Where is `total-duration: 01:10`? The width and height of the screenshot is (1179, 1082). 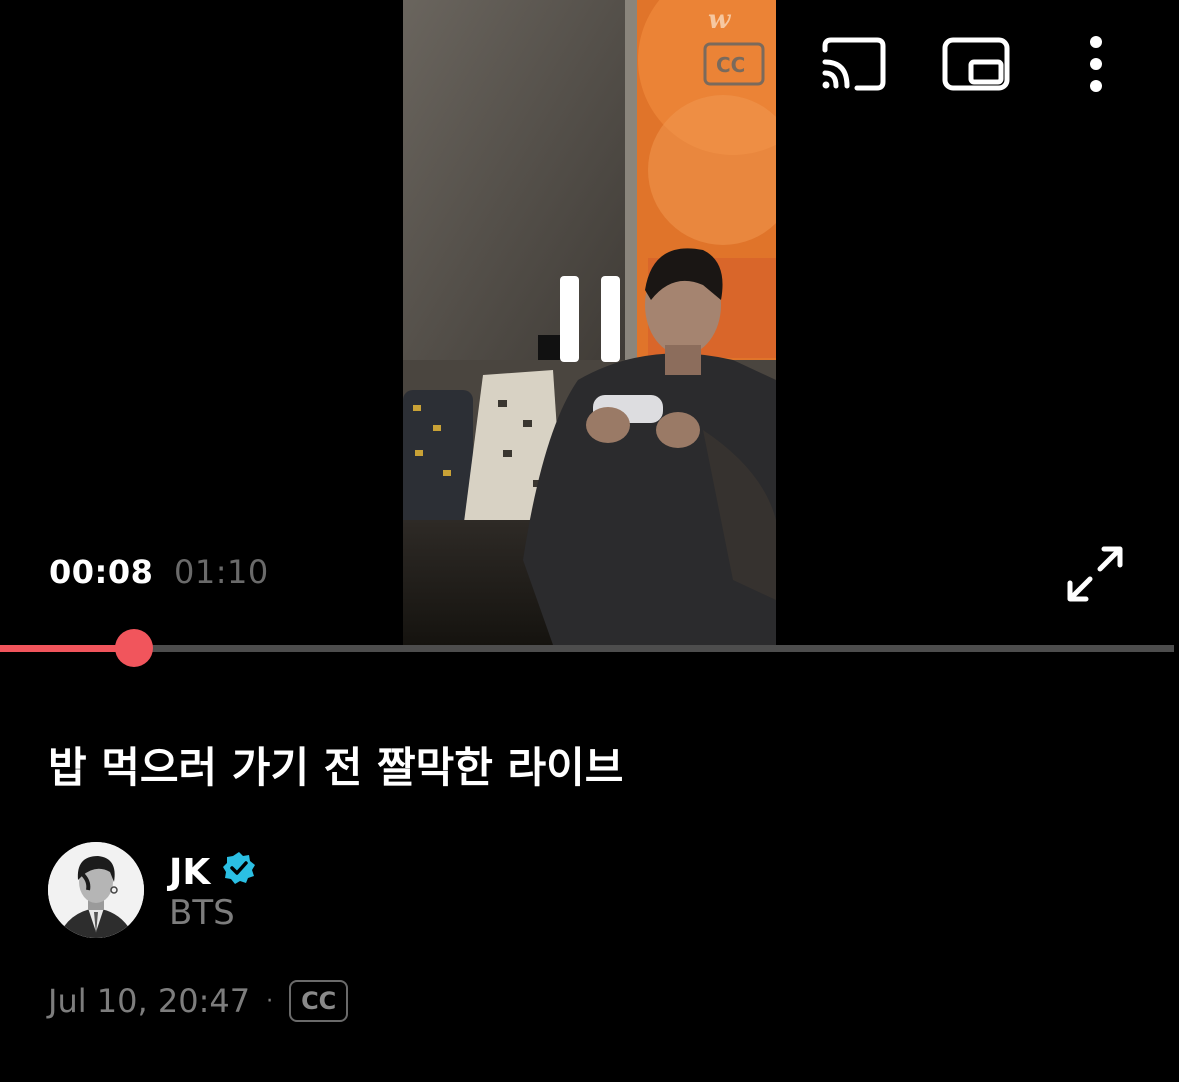
total-duration: 01:10 is located at coordinates (221, 572).